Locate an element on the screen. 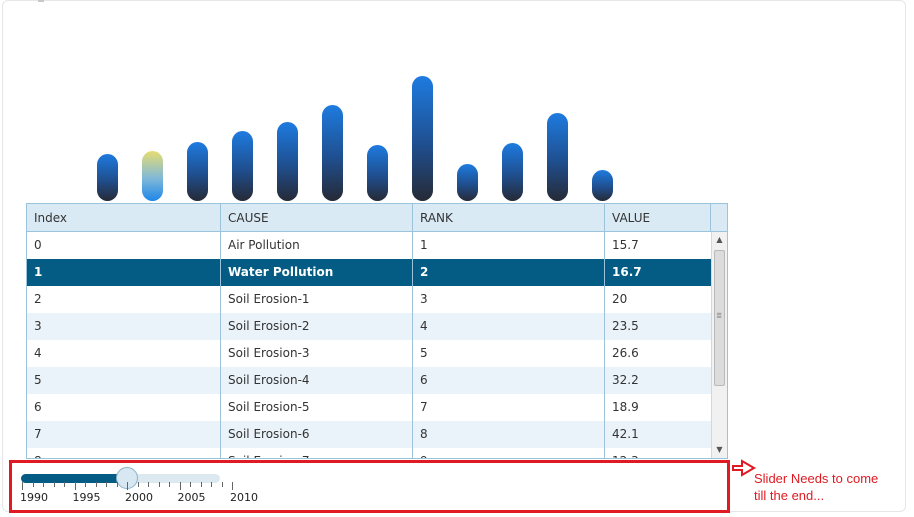 The image size is (914, 517). cell-index: 1 is located at coordinates (124, 272).